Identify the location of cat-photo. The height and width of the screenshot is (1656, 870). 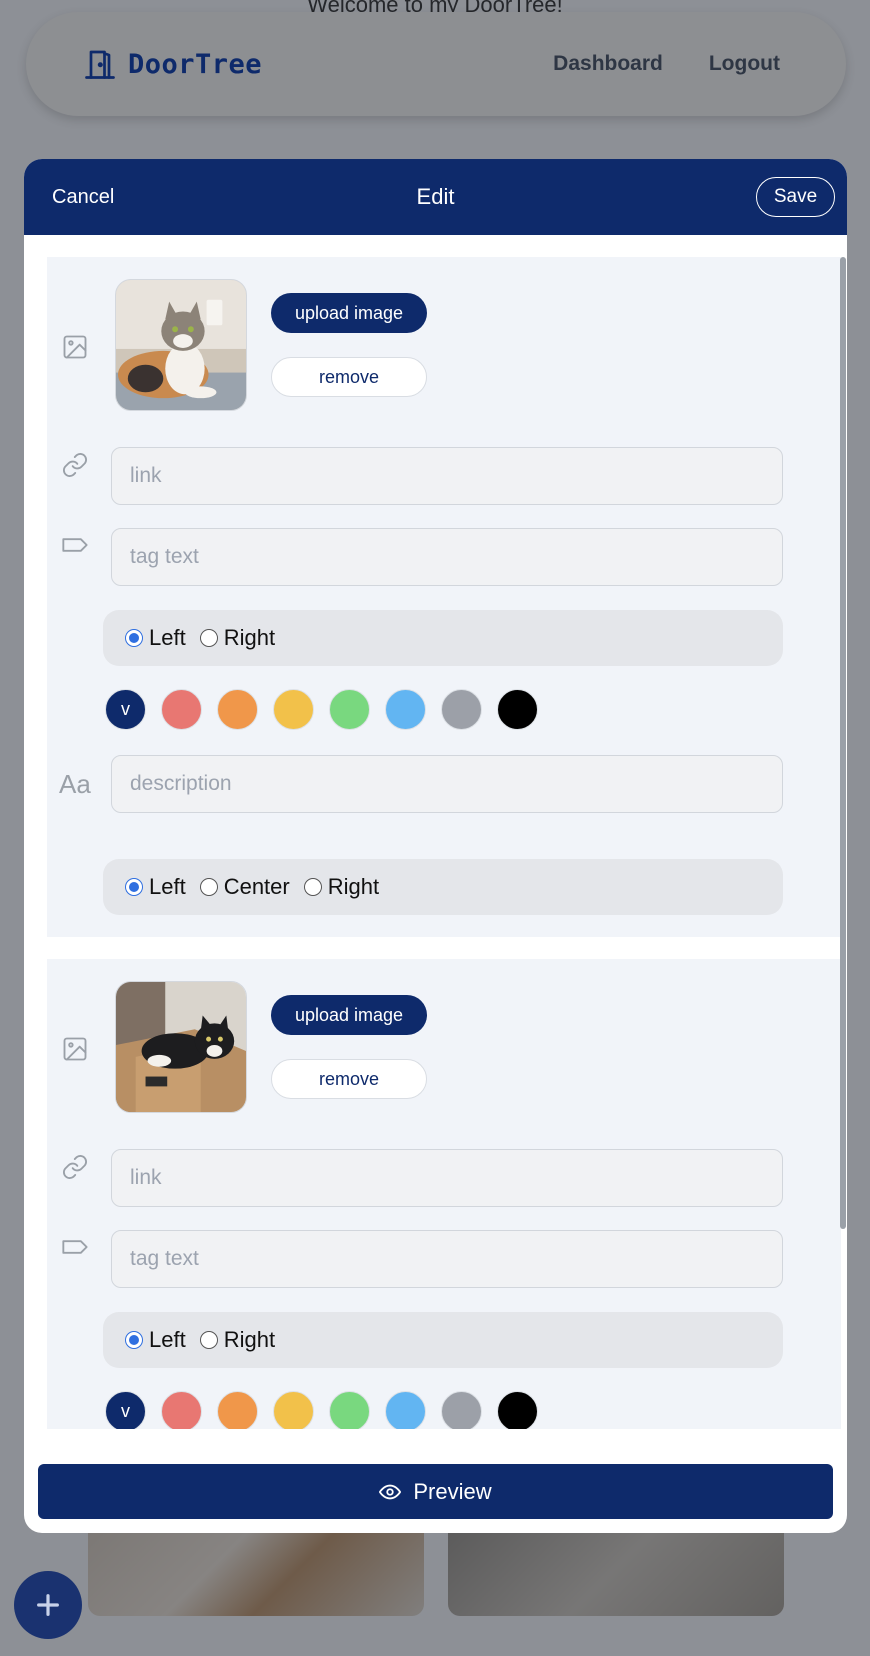
(181, 345).